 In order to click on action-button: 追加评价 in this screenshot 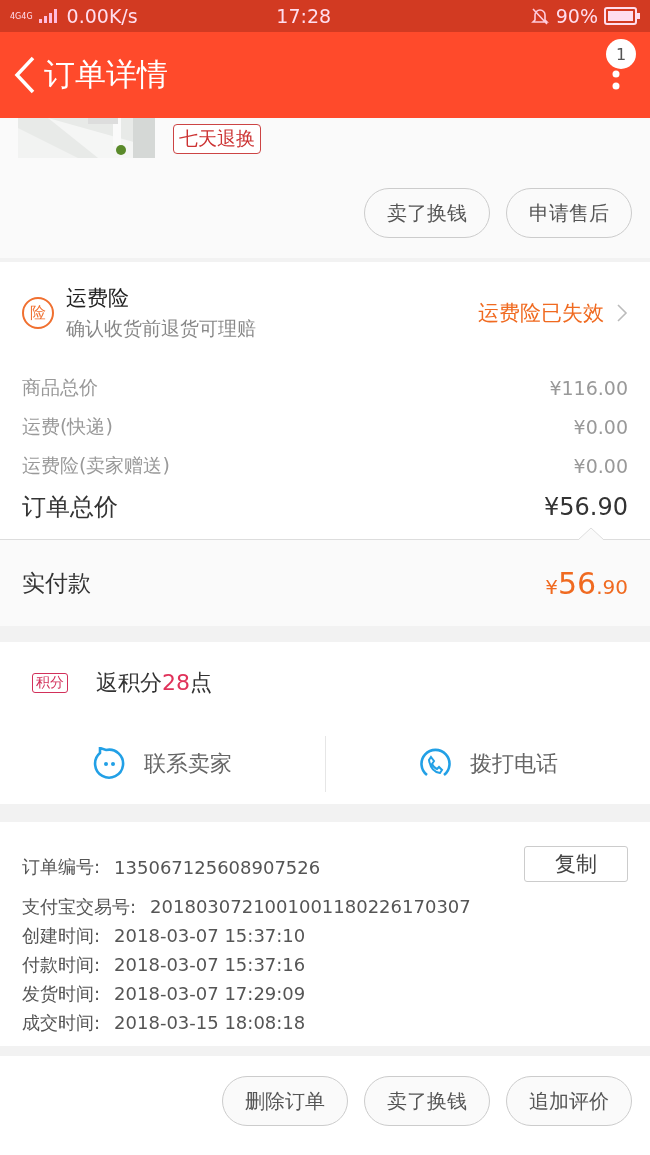, I will do `click(569, 1101)`.